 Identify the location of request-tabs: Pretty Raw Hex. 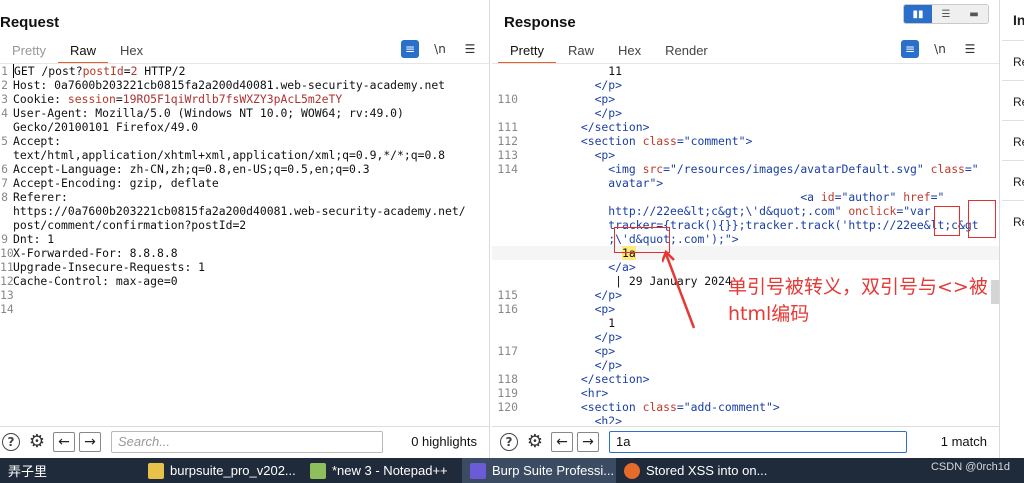
(77, 52).